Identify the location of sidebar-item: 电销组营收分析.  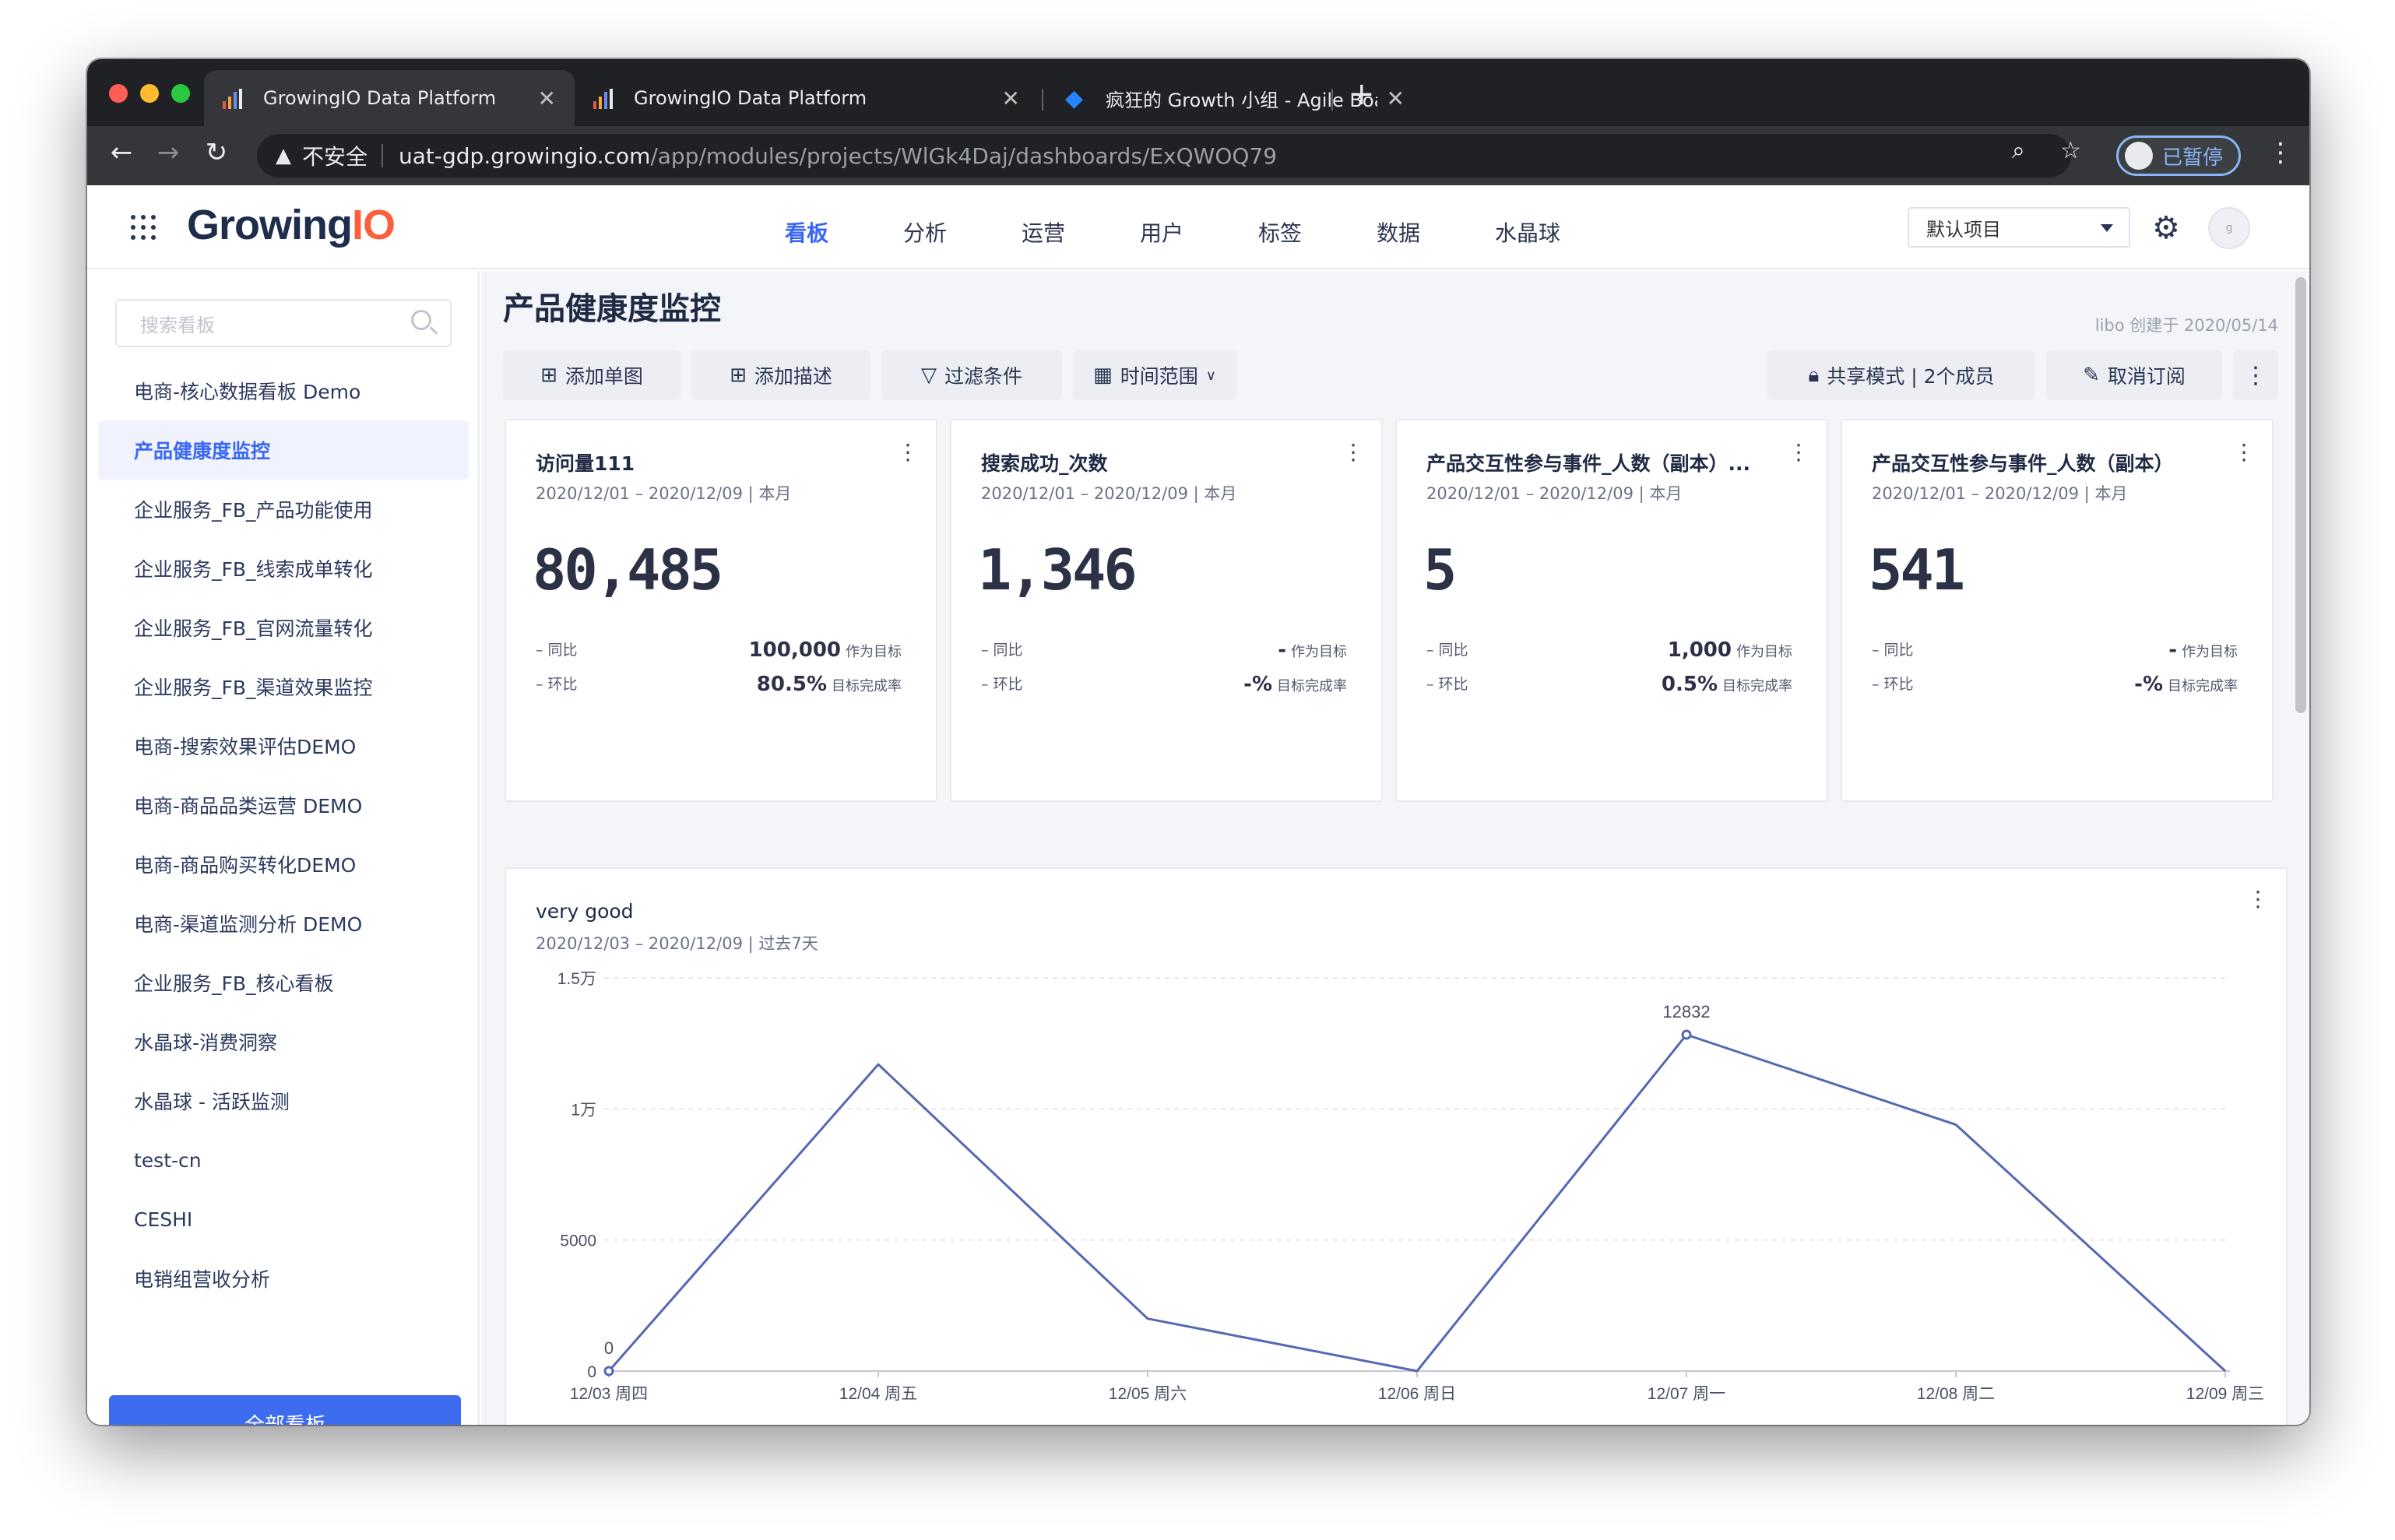
(283, 1278).